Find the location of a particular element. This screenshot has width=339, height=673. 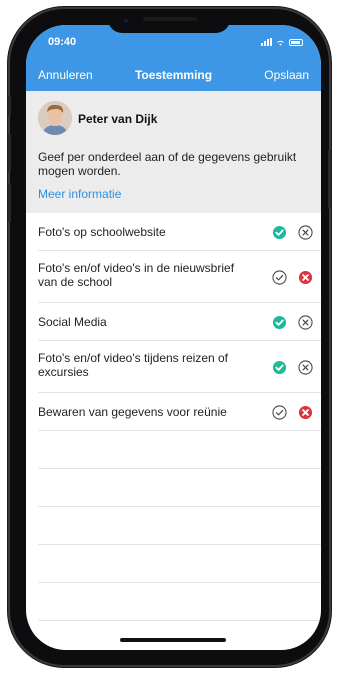

battery-icon is located at coordinates (296, 42).